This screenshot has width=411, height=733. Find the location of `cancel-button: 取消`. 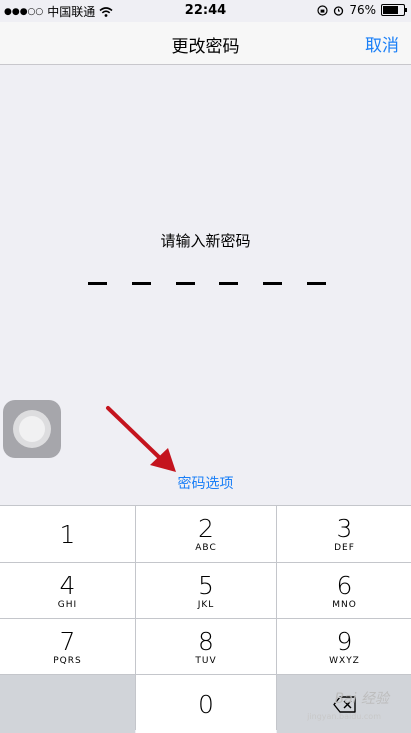

cancel-button: 取消 is located at coordinates (382, 43).